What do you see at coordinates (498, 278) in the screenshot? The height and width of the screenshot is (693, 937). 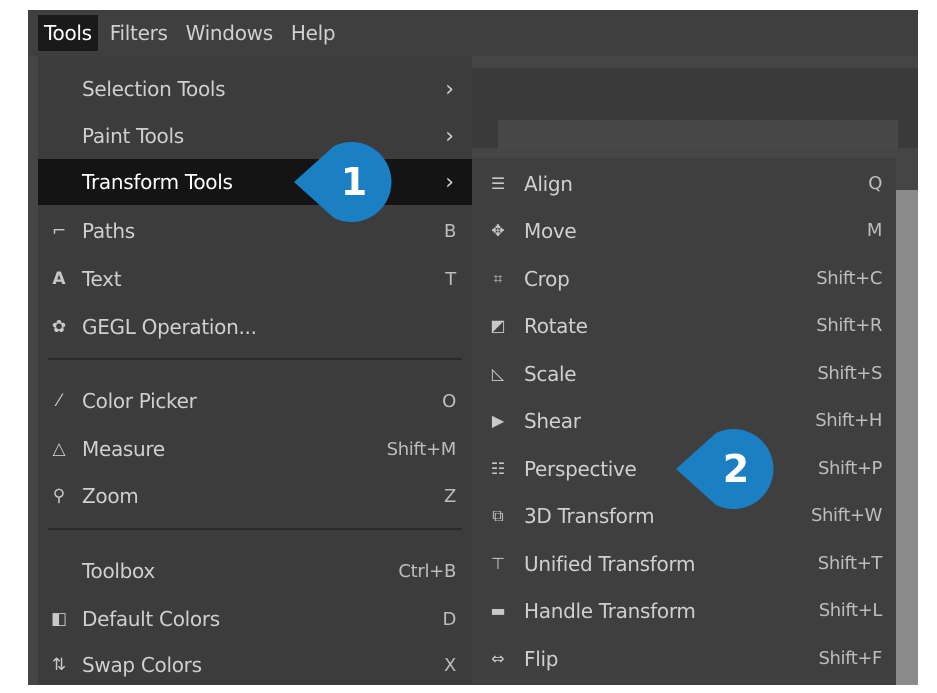 I see `crop-icon: ⌗` at bounding box center [498, 278].